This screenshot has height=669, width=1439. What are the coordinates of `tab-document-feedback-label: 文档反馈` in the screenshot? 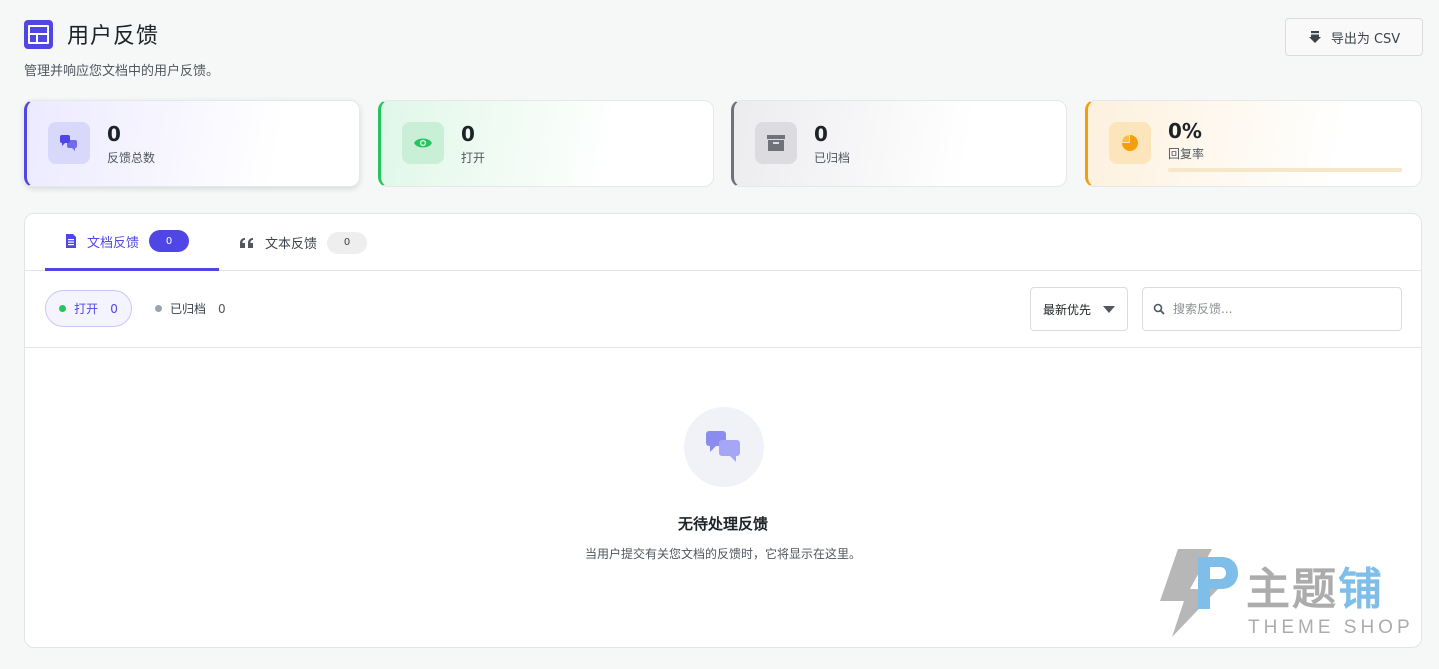 It's located at (113, 243).